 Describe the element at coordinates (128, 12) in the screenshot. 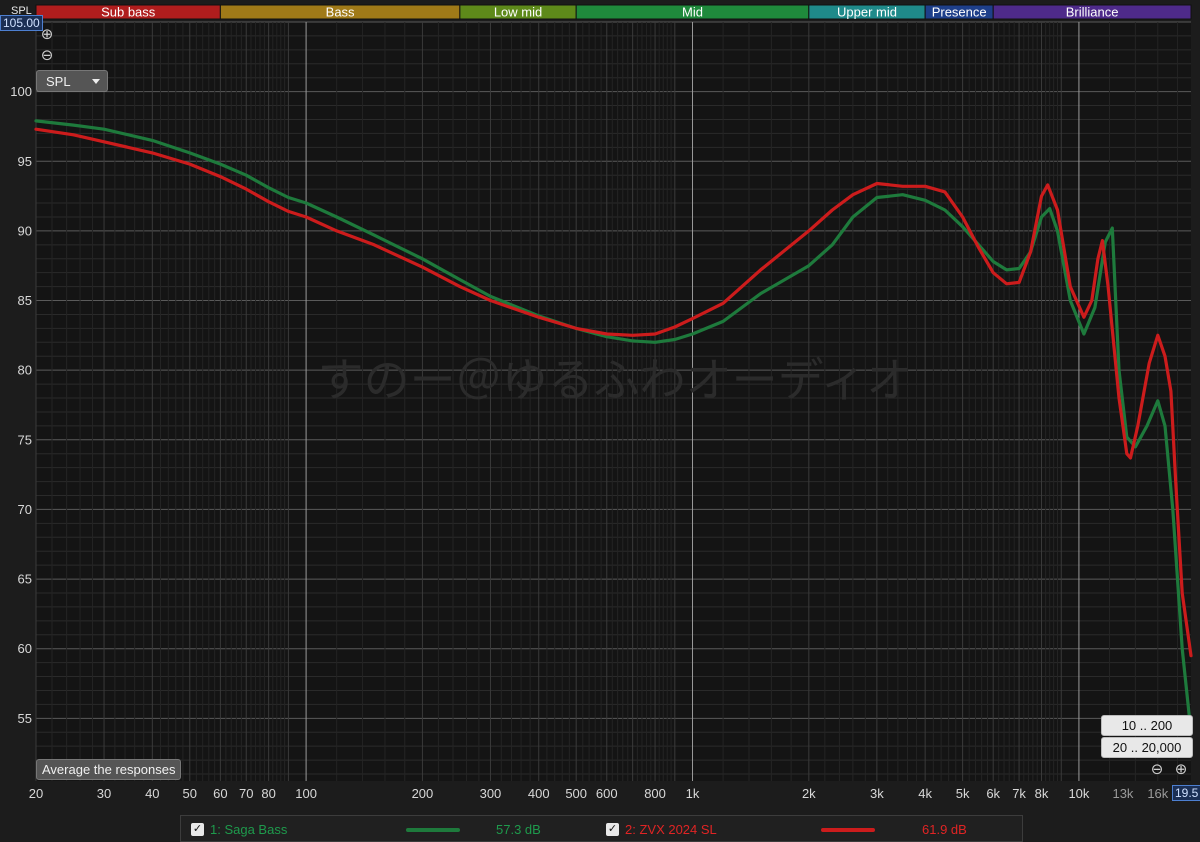

I see `band-label-0: Sub bass` at that location.